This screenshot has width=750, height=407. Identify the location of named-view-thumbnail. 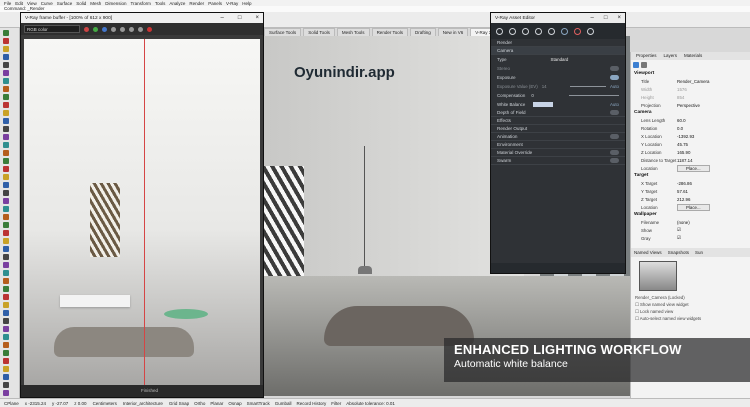
(658, 276).